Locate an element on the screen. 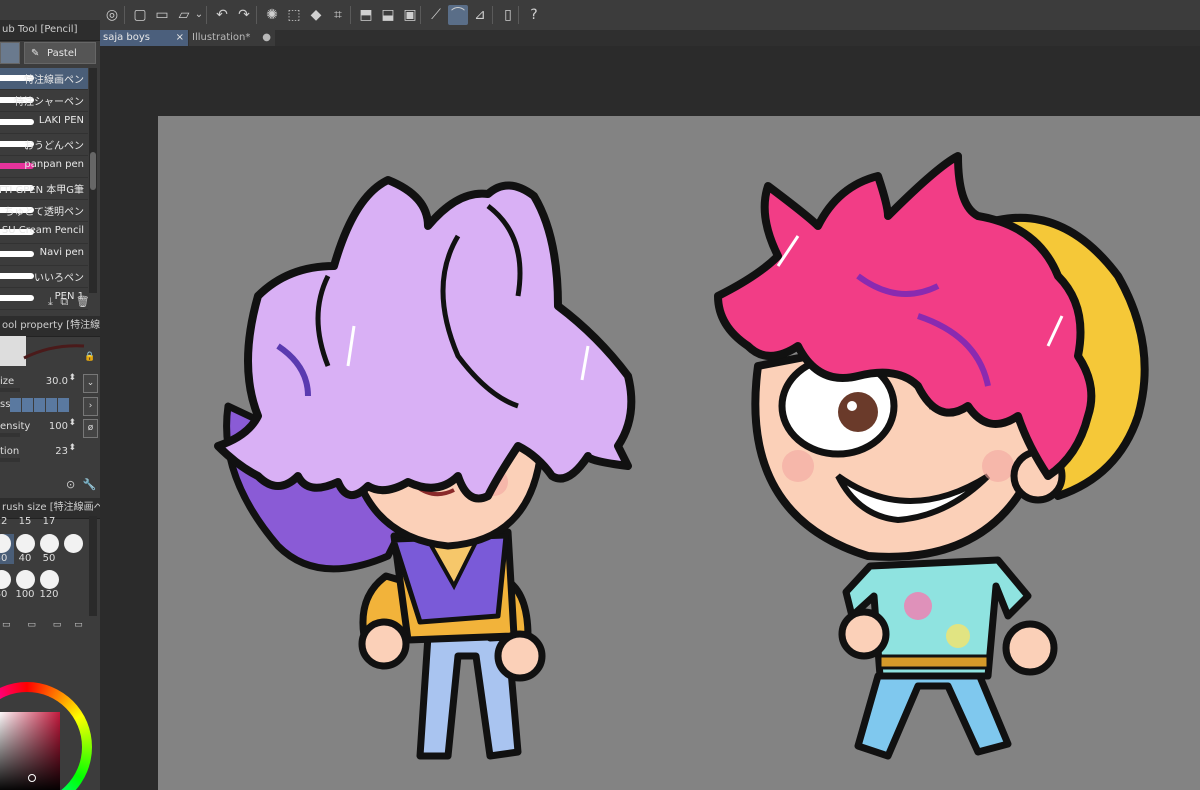 The height and width of the screenshot is (790, 1200). brush-size-label: 120 is located at coordinates (49, 594).